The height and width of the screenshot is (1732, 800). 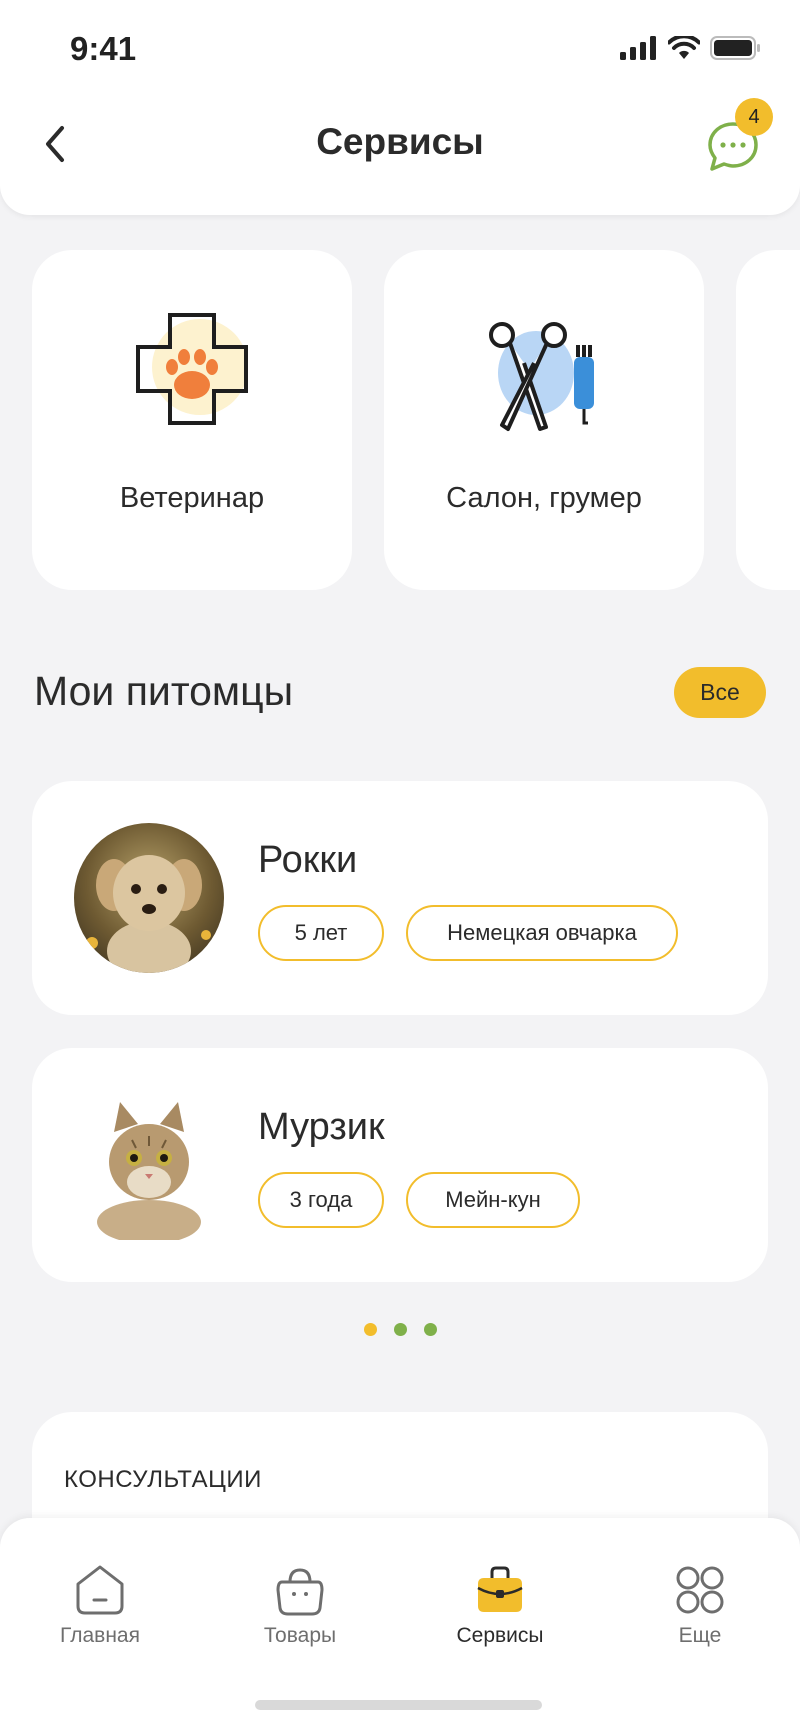 I want to click on tab-more: Еще, so click(x=700, y=1597).